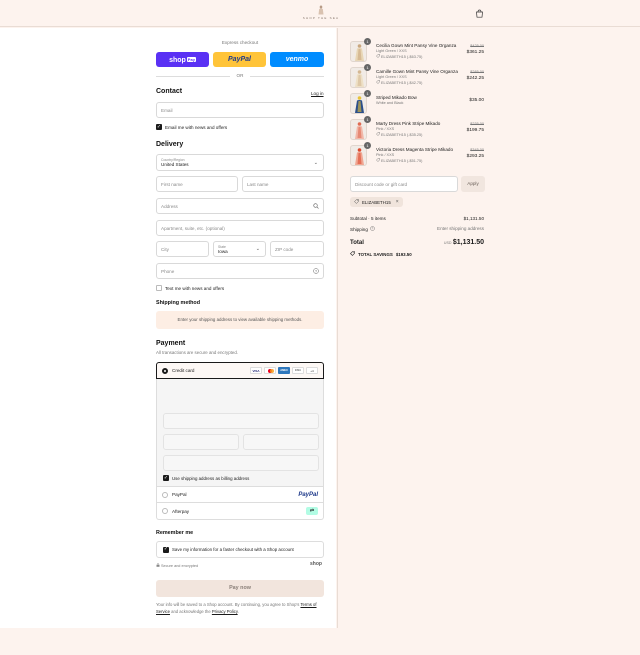 This screenshot has height=655, width=640. I want to click on shipping-method-heading: Shipping method, so click(178, 303).